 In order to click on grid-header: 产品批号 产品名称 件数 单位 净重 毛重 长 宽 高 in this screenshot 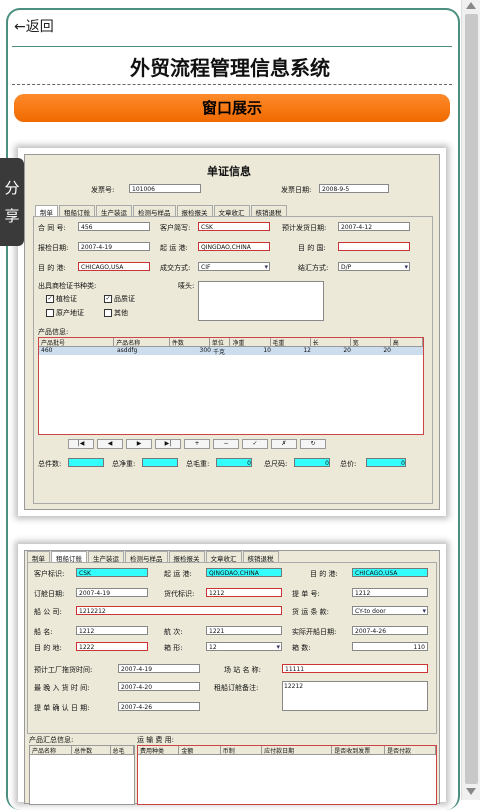, I will do `click(231, 342)`.